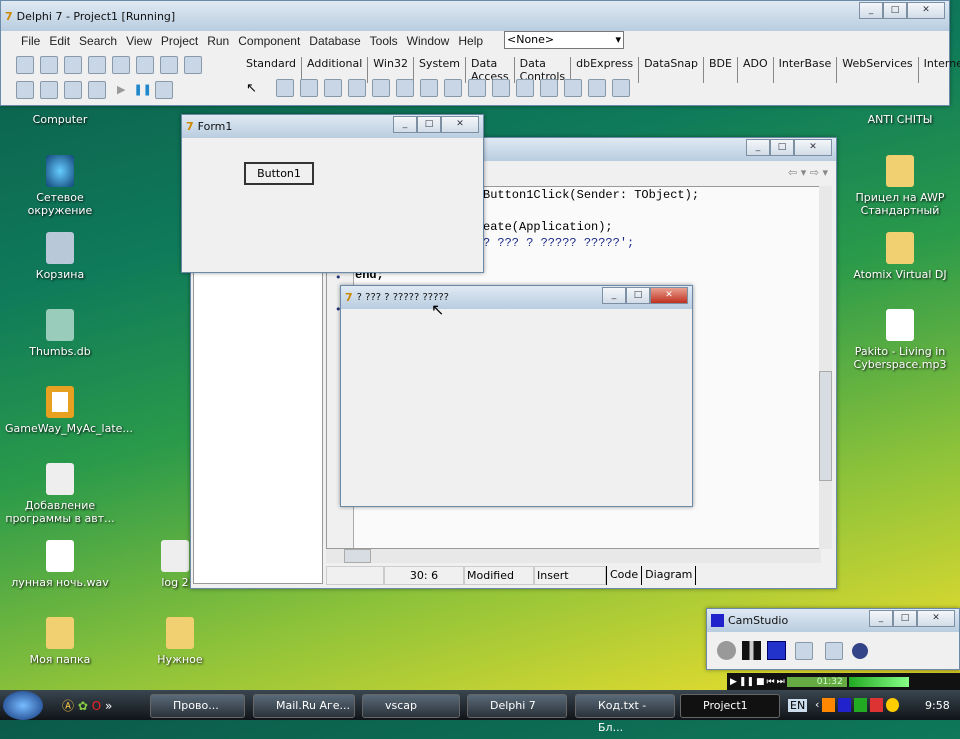  What do you see at coordinates (500, 88) in the screenshot?
I see `combobox-icon` at bounding box center [500, 88].